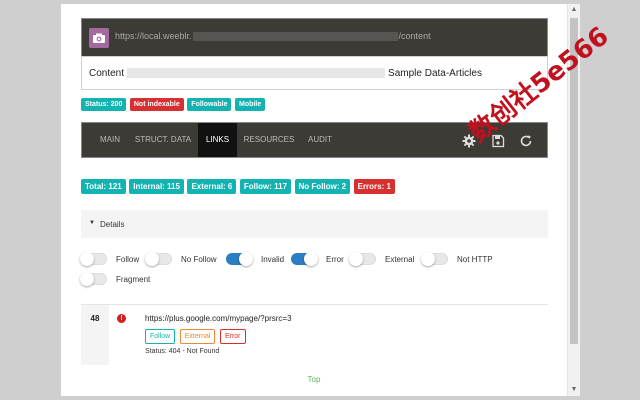 This screenshot has height=400, width=640. I want to click on status-badge-indexable: Not indexable, so click(156, 104).